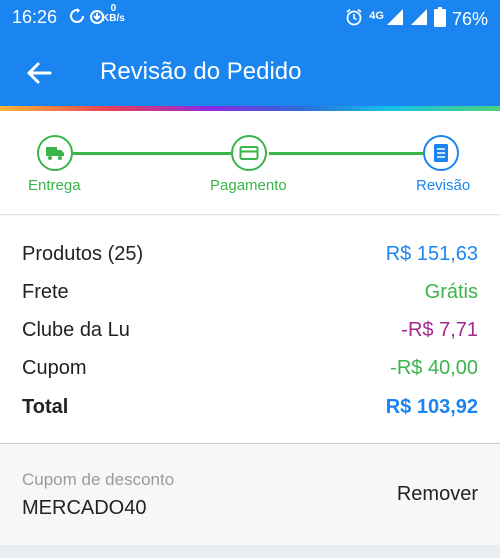  Describe the element at coordinates (76, 329) in the screenshot. I see `summary-label: Clube da Lu` at that location.